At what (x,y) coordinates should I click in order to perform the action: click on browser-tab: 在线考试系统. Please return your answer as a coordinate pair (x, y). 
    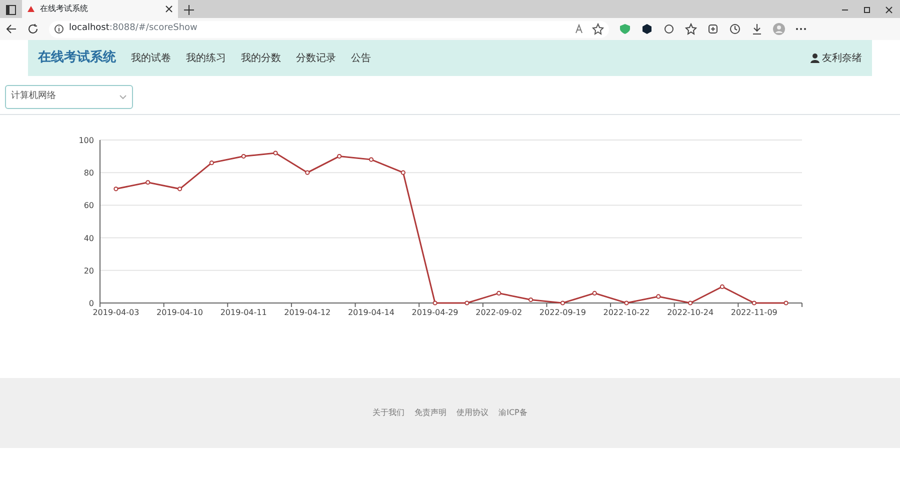
    Looking at the image, I should click on (100, 9).